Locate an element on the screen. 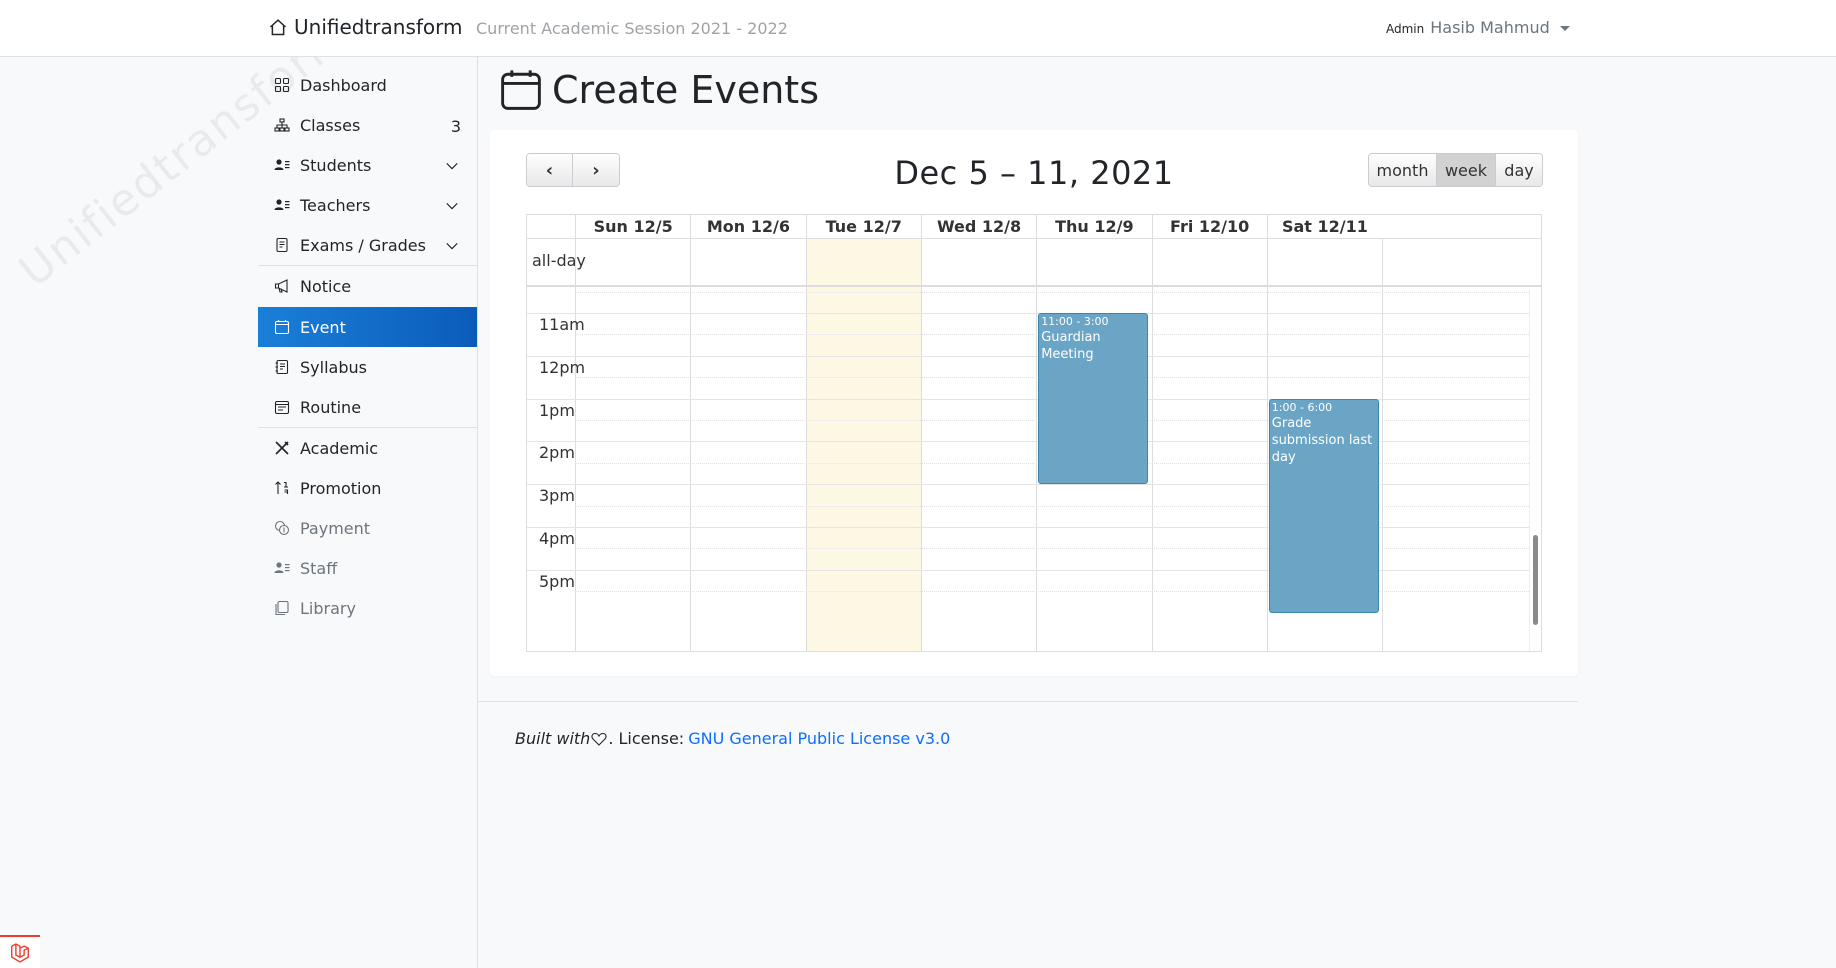 The width and height of the screenshot is (1836, 968). sort-numeric-up-icon is located at coordinates (282, 488).